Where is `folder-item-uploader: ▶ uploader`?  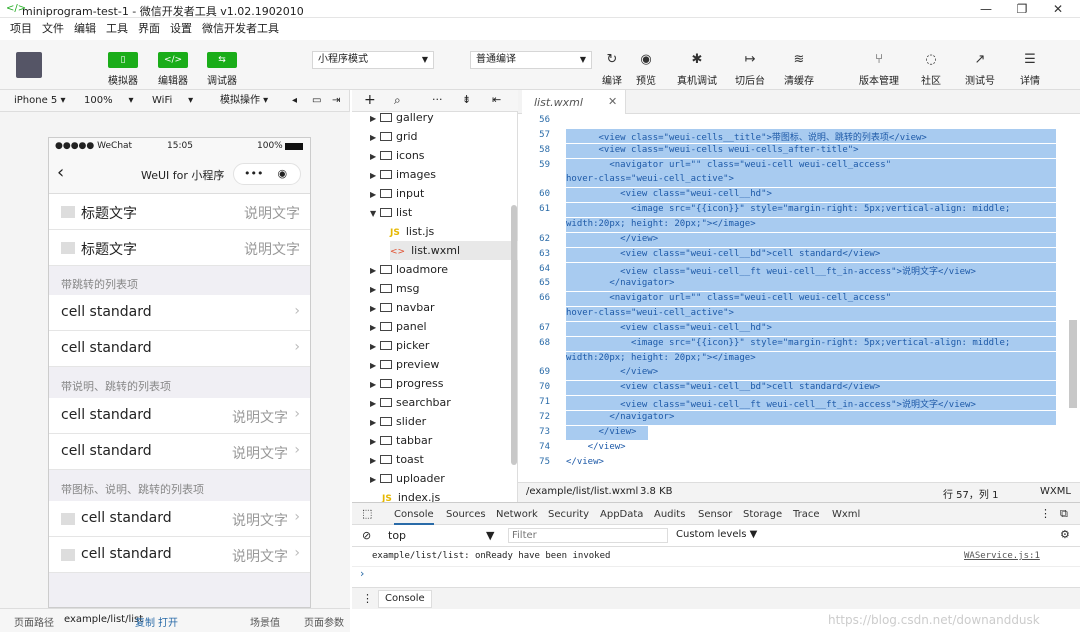 folder-item-uploader: ▶ uploader is located at coordinates (407, 478).